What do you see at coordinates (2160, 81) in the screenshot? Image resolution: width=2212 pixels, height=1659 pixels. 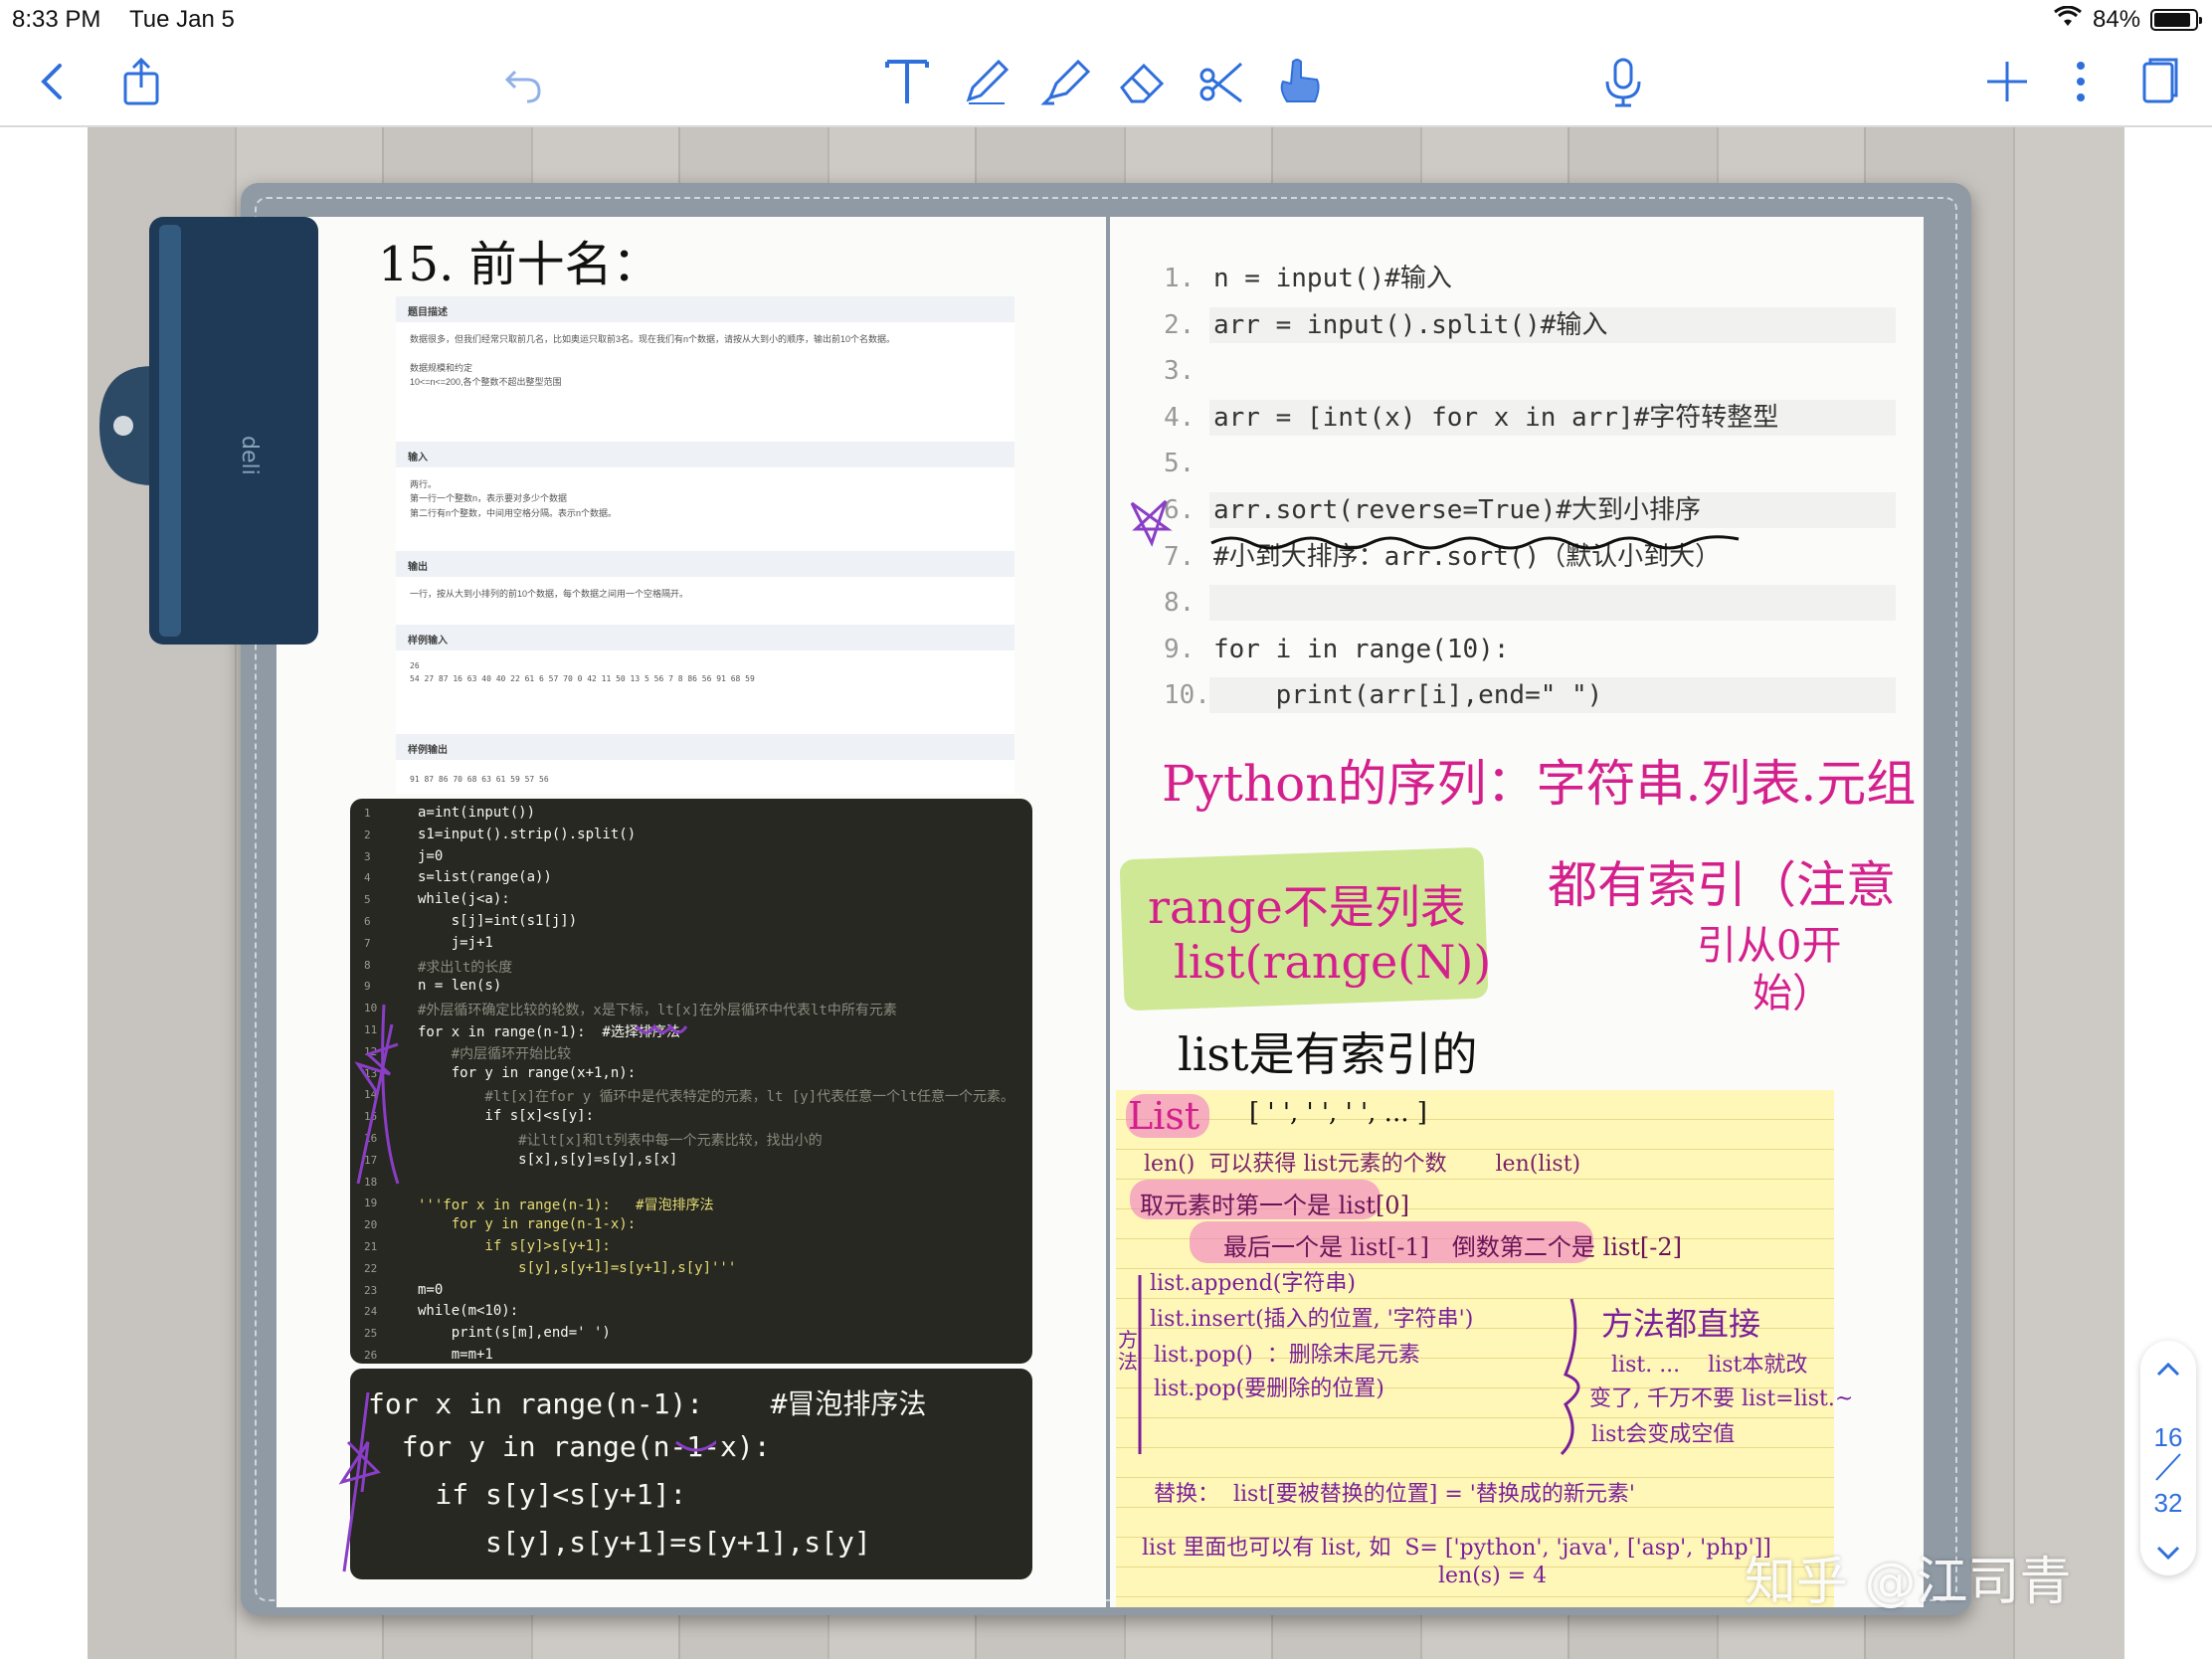 I see `pages-icon` at bounding box center [2160, 81].